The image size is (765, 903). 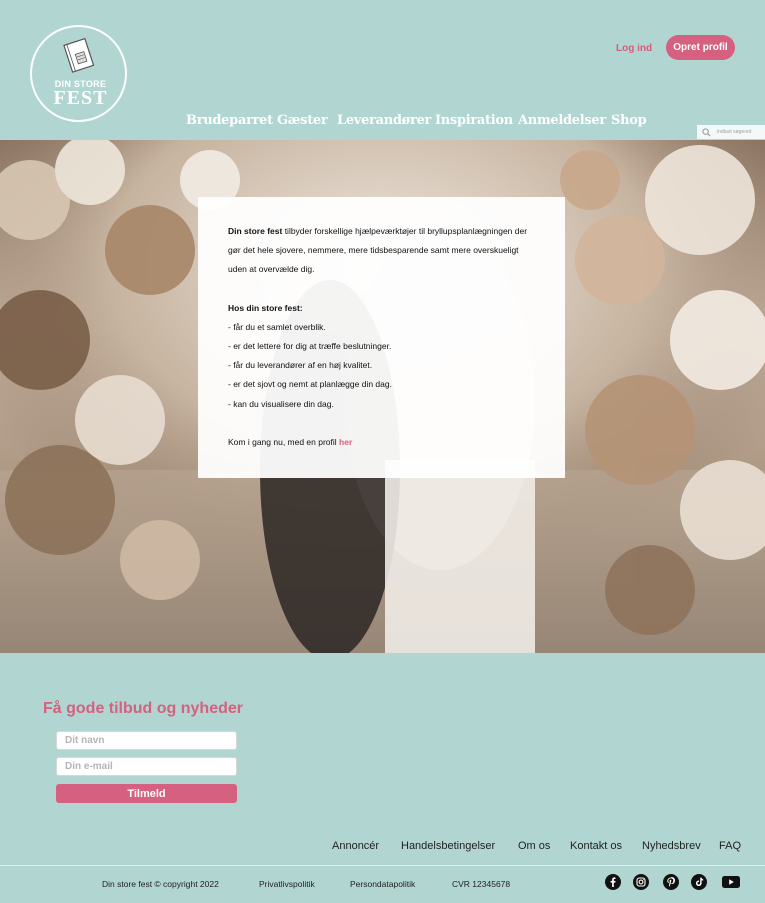 I want to click on youtube-icon, so click(x=731, y=882).